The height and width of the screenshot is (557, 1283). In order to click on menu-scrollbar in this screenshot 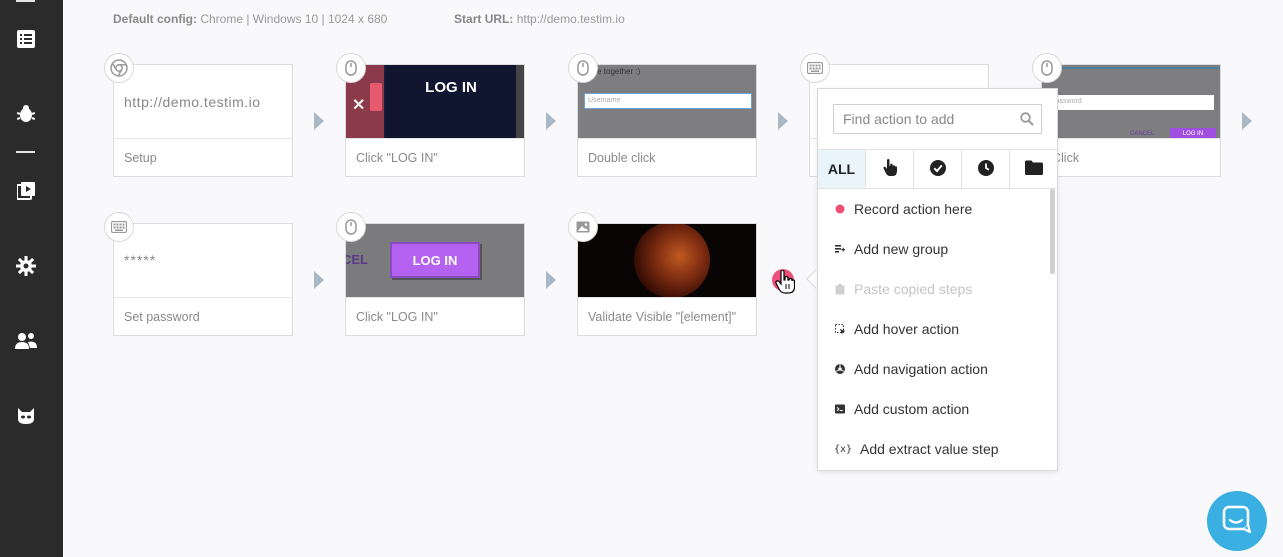, I will do `click(1052, 231)`.